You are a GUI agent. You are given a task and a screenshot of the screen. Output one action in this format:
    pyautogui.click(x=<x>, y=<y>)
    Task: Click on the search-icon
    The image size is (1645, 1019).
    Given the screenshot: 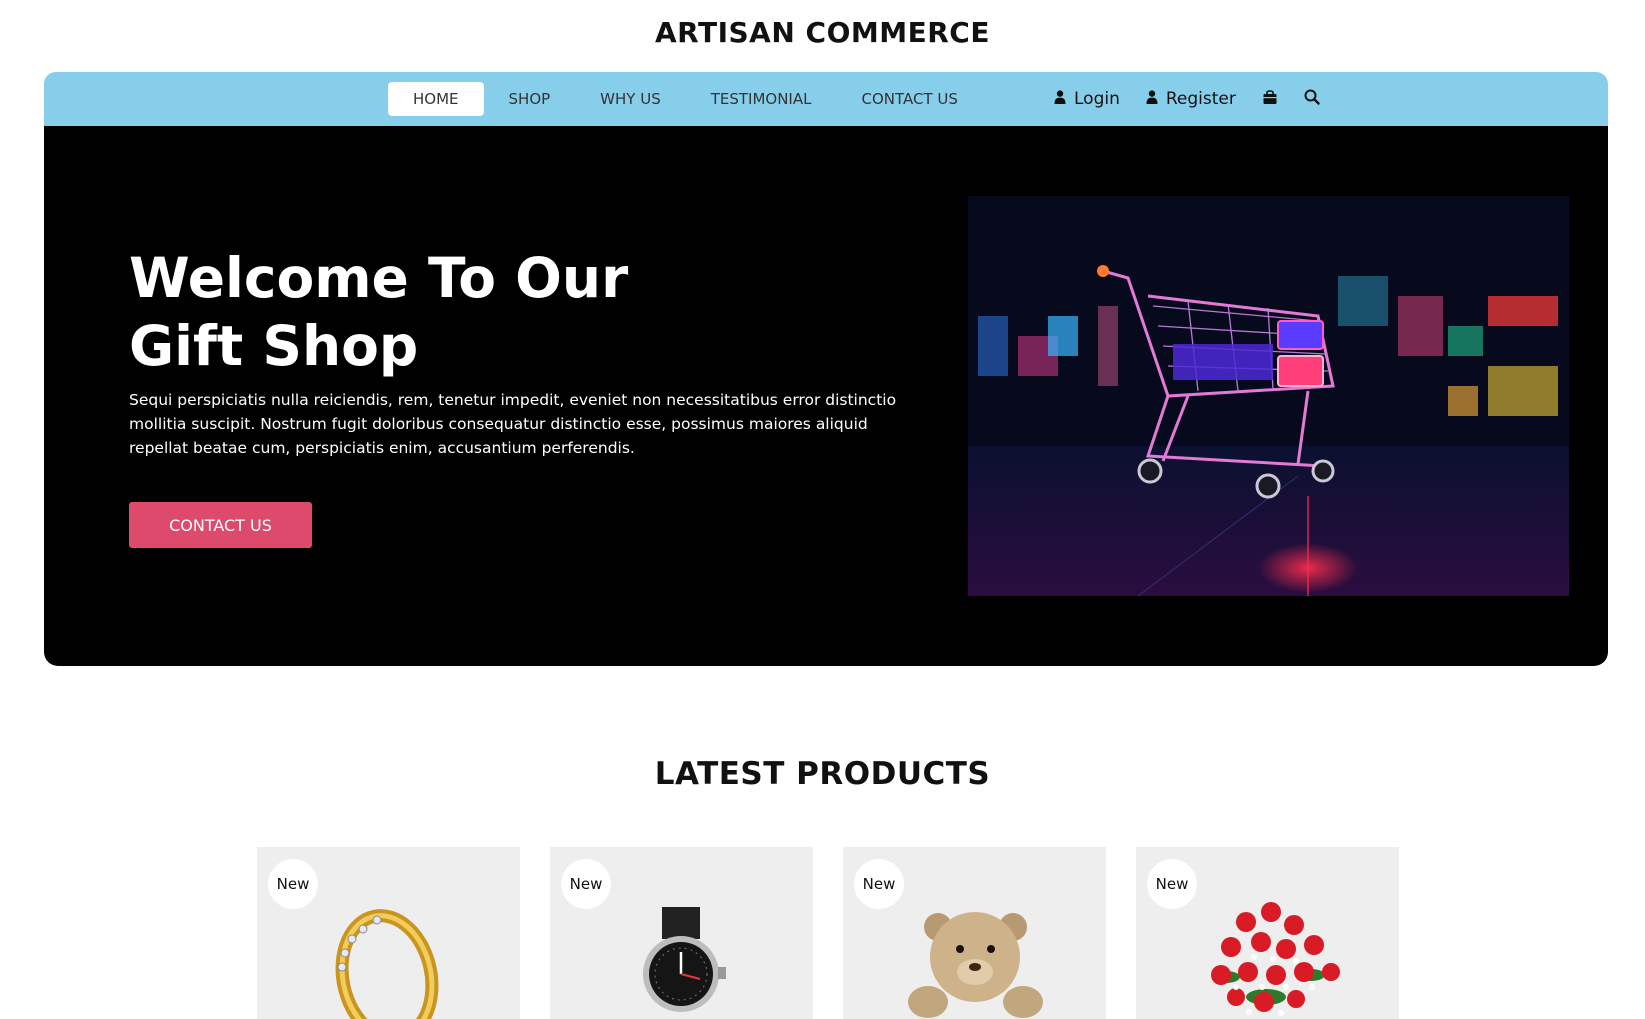 What is the action you would take?
    pyautogui.click(x=1312, y=99)
    